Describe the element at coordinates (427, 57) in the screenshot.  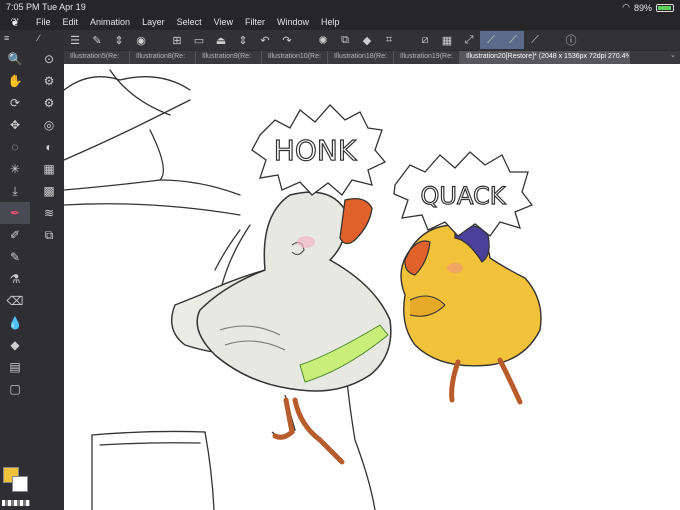
I see `tab-illustration19: Illustration19(Re:` at that location.